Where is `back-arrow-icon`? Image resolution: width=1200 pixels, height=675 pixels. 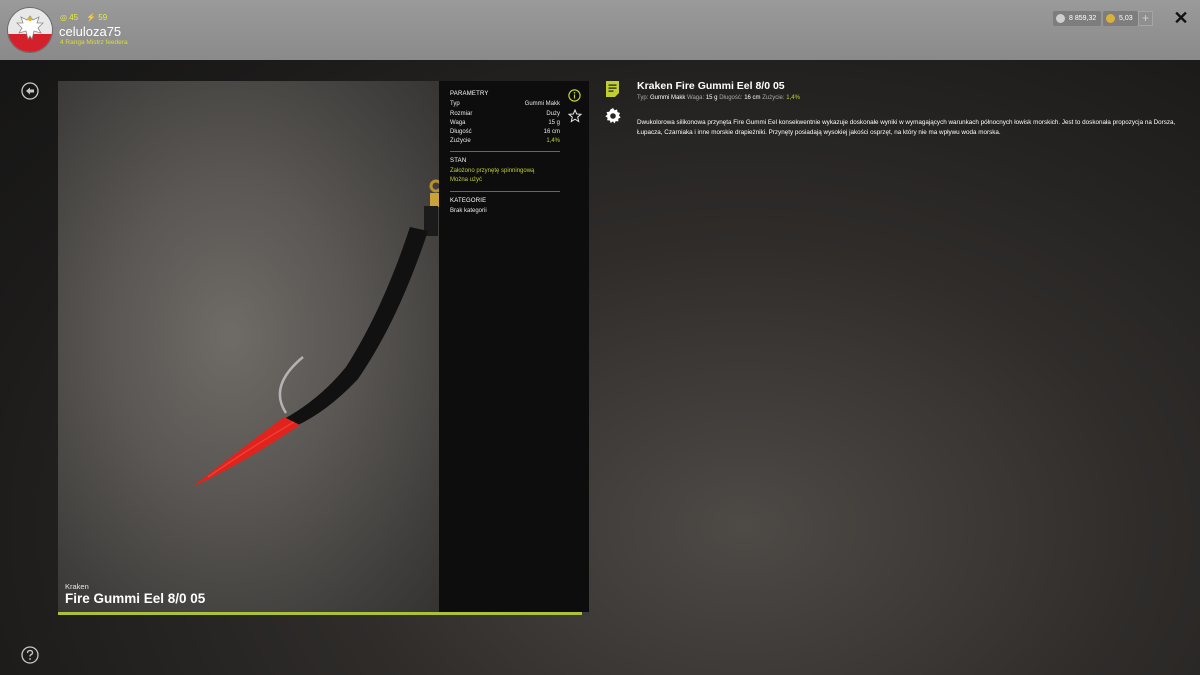
back-arrow-icon is located at coordinates (30, 91).